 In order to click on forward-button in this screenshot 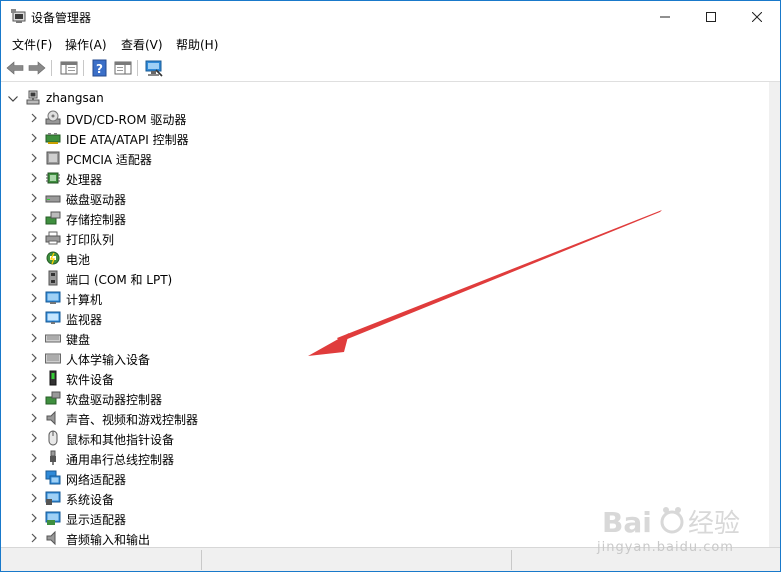, I will do `click(37, 68)`.